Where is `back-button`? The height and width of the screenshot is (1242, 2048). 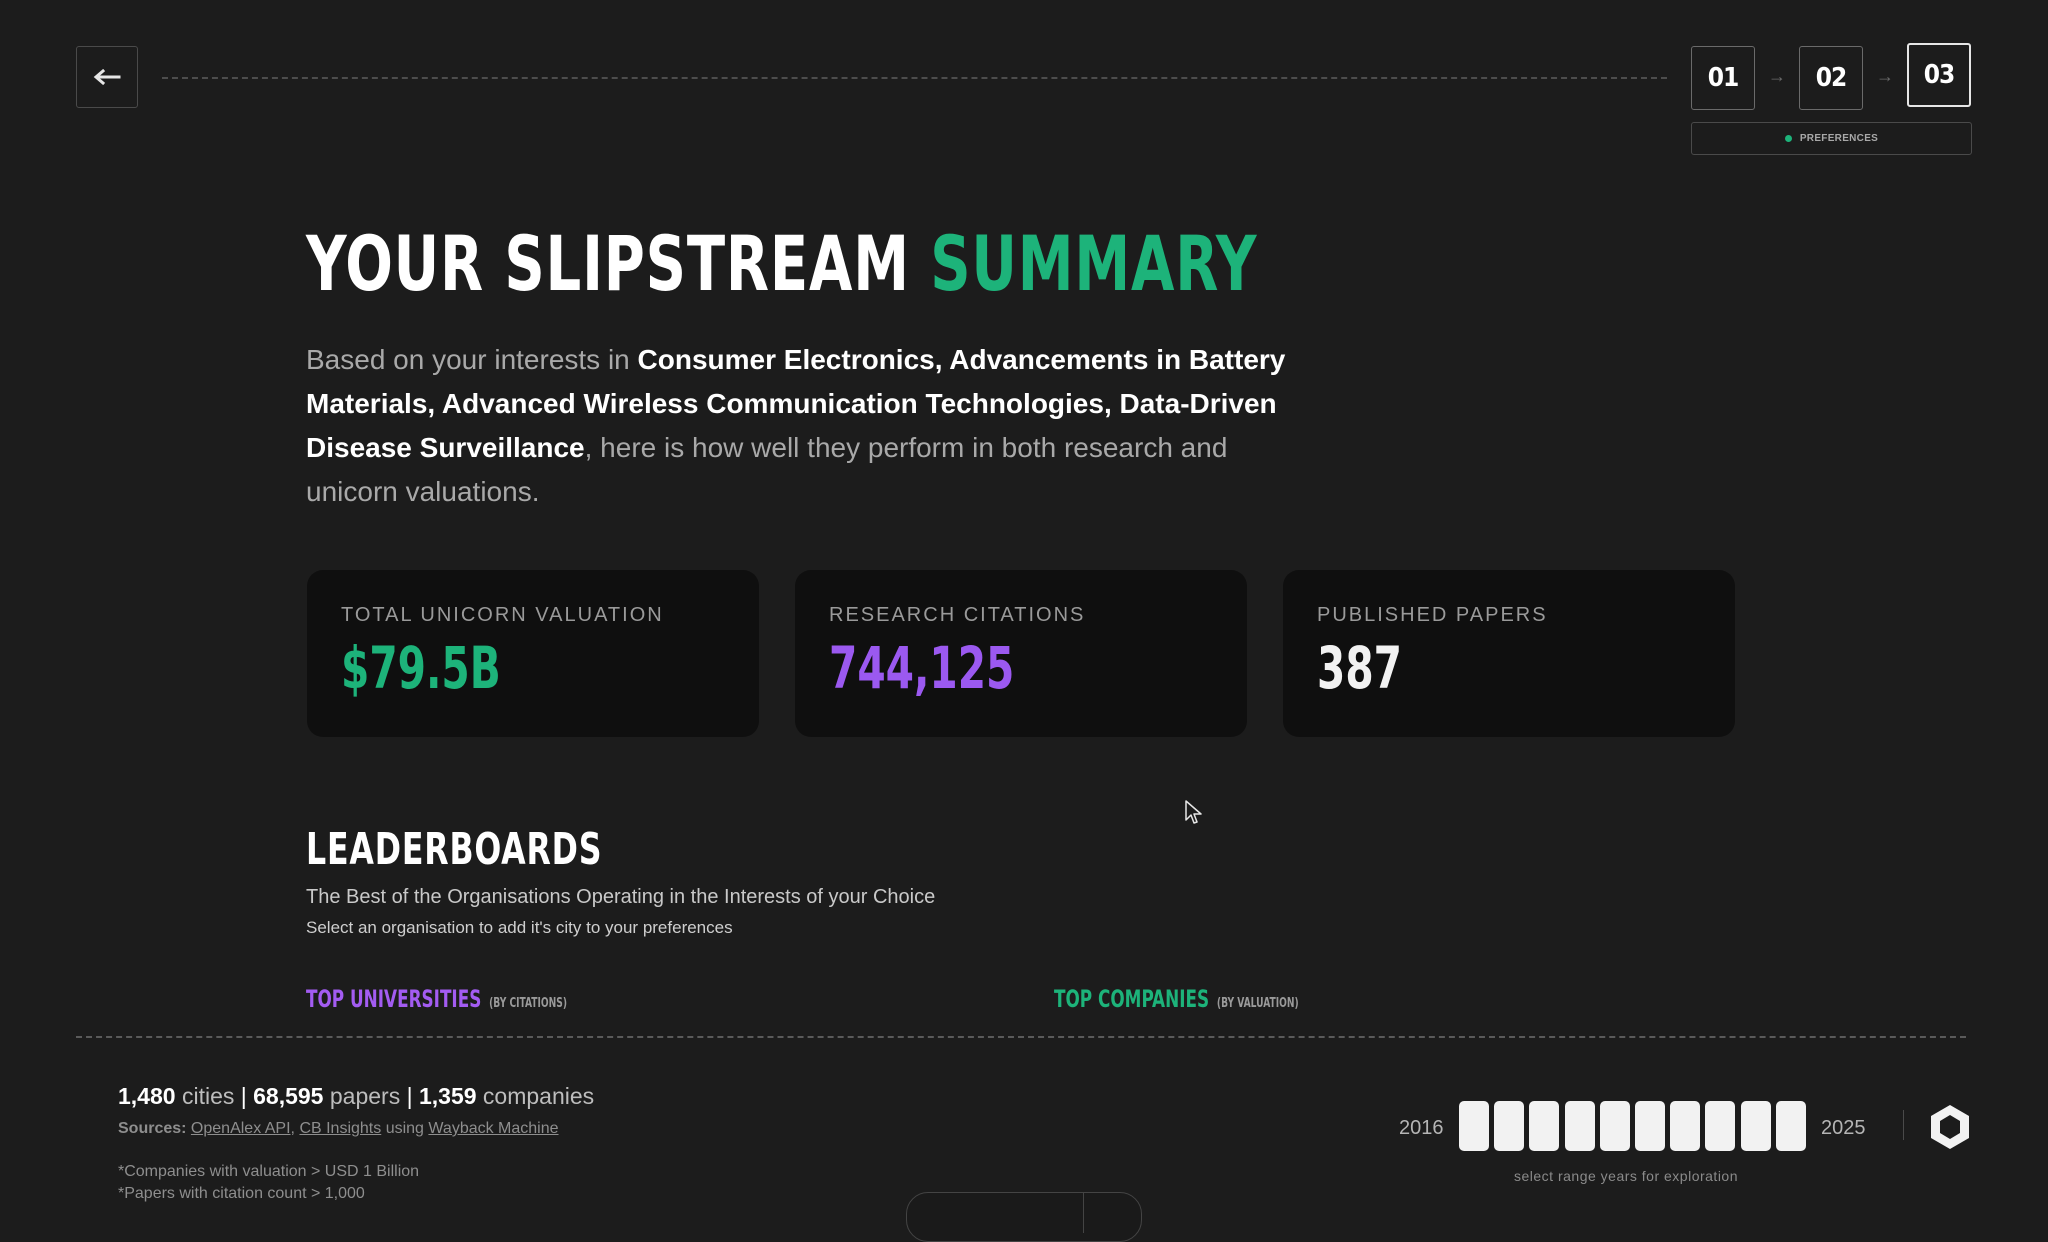 back-button is located at coordinates (107, 77).